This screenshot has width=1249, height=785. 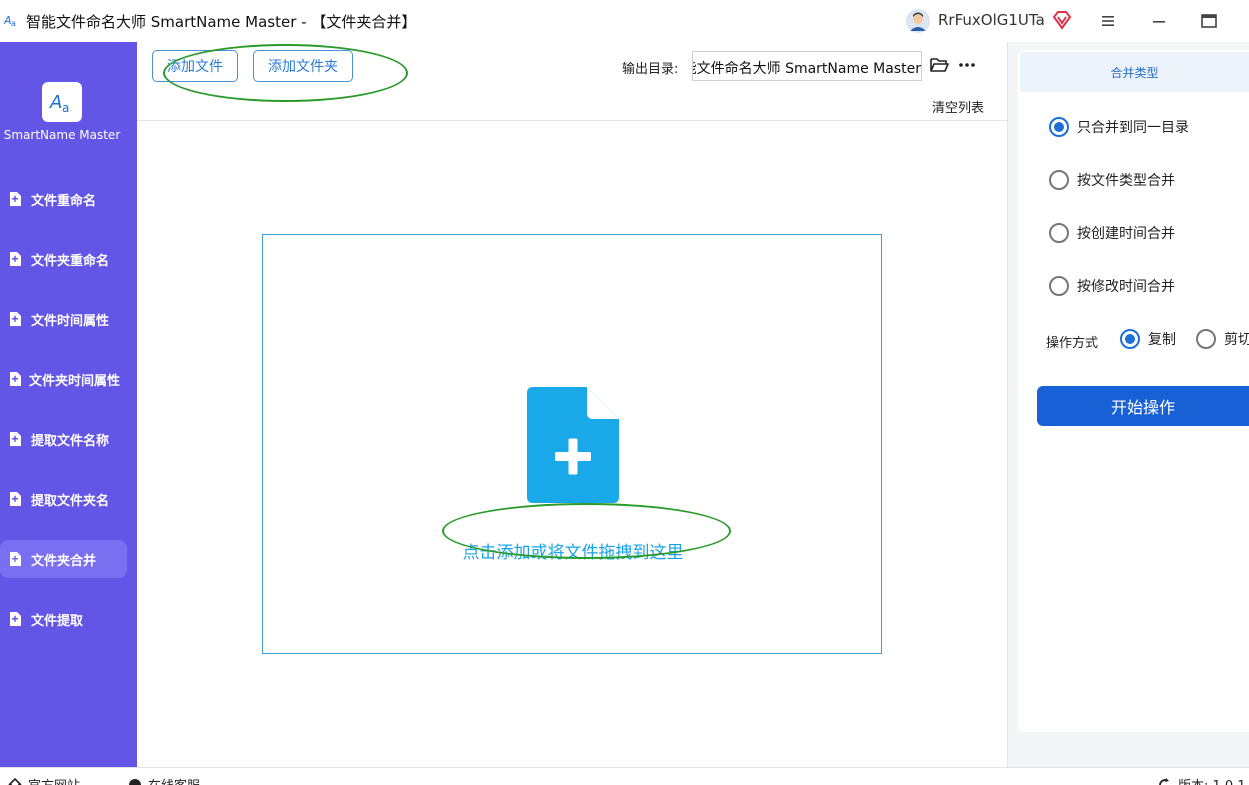 What do you see at coordinates (1165, 781) in the screenshot?
I see `refresh-icon` at bounding box center [1165, 781].